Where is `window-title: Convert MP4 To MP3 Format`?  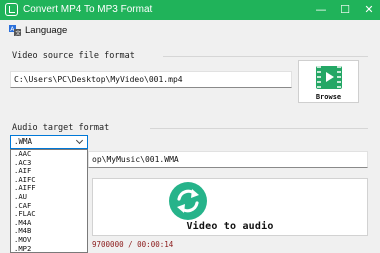
window-title: Convert MP4 To MP3 Format is located at coordinates (88, 9).